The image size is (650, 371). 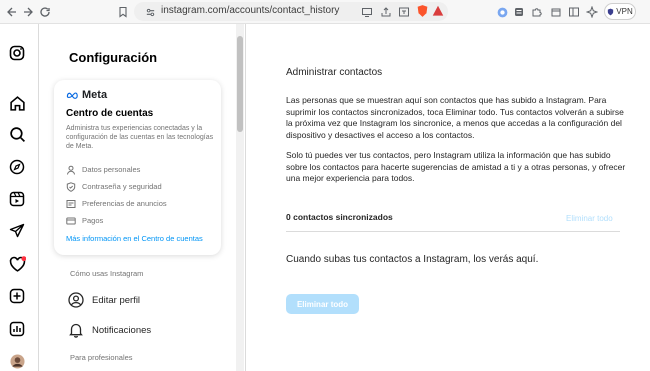 What do you see at coordinates (122, 186) in the screenshot?
I see `card-item-label: Contraseña y seguridad` at bounding box center [122, 186].